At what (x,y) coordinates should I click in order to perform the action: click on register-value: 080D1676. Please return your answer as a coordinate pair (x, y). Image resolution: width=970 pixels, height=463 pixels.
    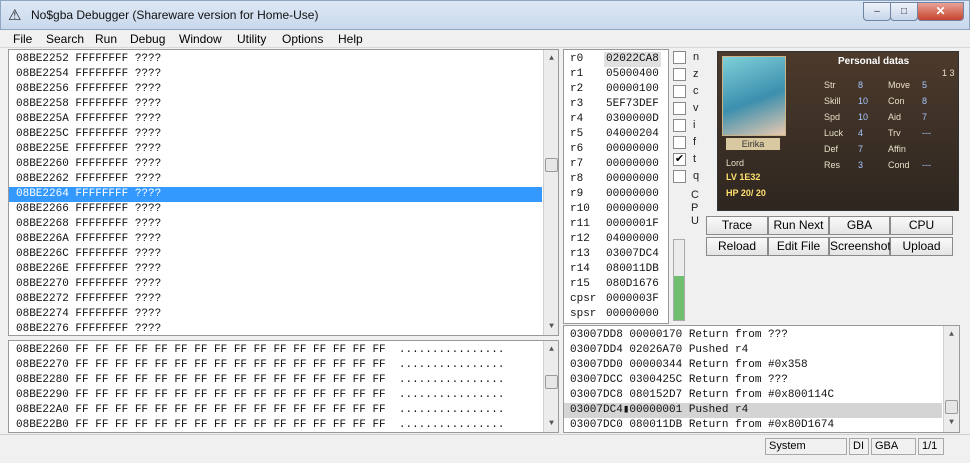
    Looking at the image, I should click on (632, 284).